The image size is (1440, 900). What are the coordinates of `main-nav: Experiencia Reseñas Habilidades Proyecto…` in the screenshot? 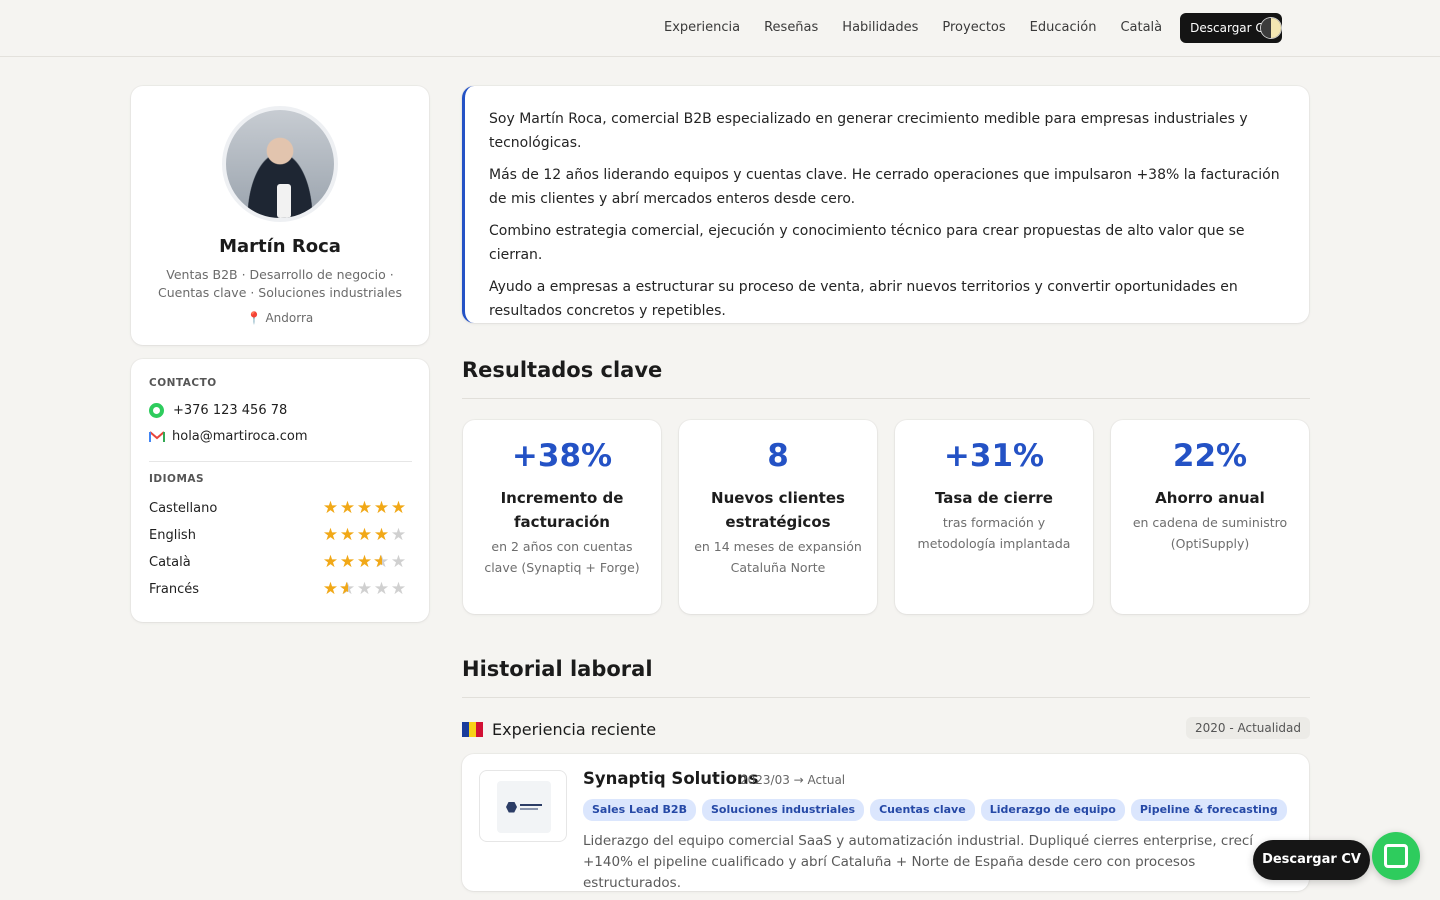 It's located at (973, 28).